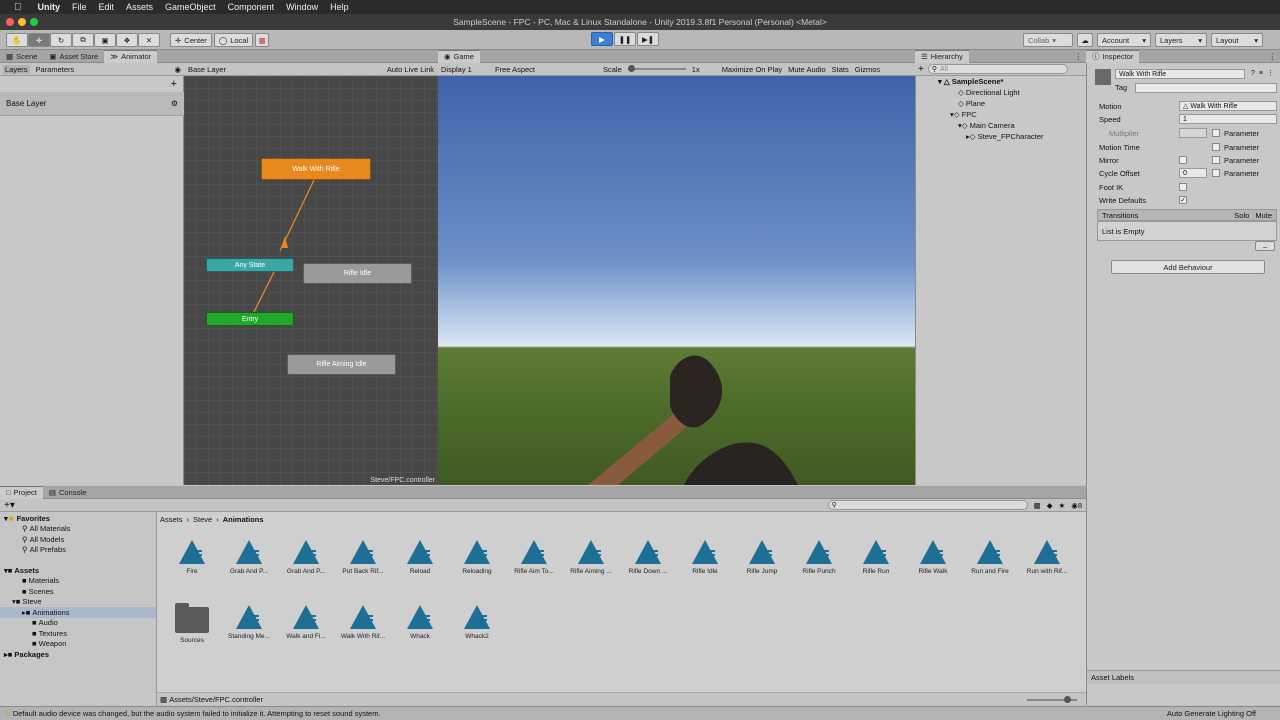  What do you see at coordinates (22, 22) in the screenshot?
I see `minimize-window-button` at bounding box center [22, 22].